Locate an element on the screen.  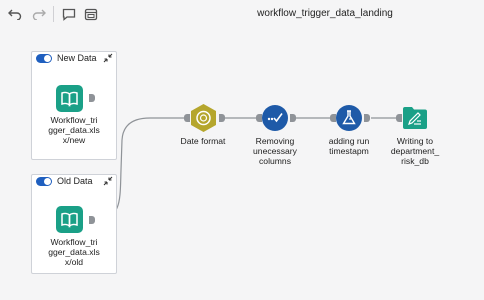
node-label: Workflow_tri gger_data.xls x/old is located at coordinates (74, 252).